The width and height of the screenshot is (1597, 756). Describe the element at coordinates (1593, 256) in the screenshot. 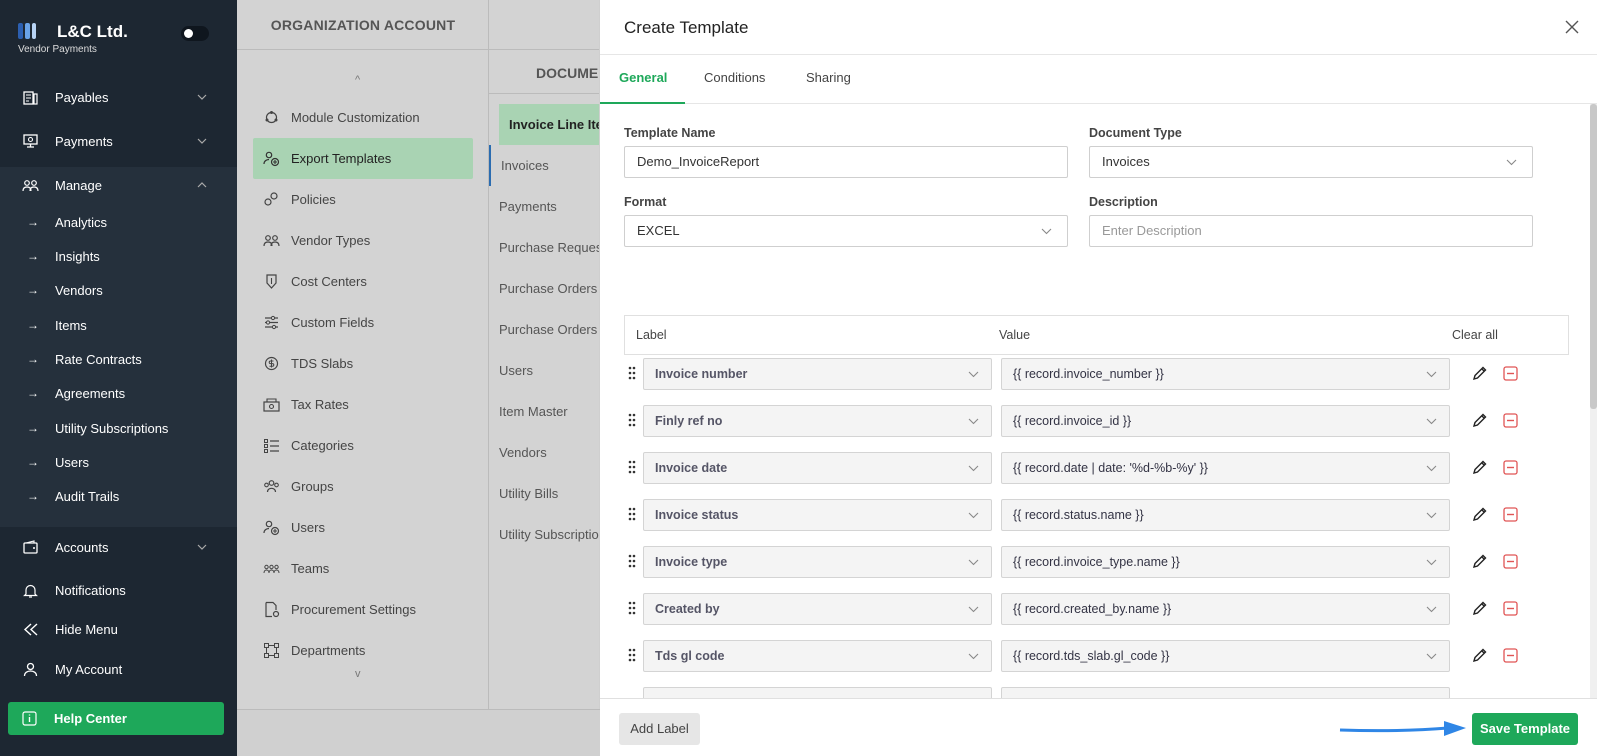

I see `scrollbar-thumb` at that location.